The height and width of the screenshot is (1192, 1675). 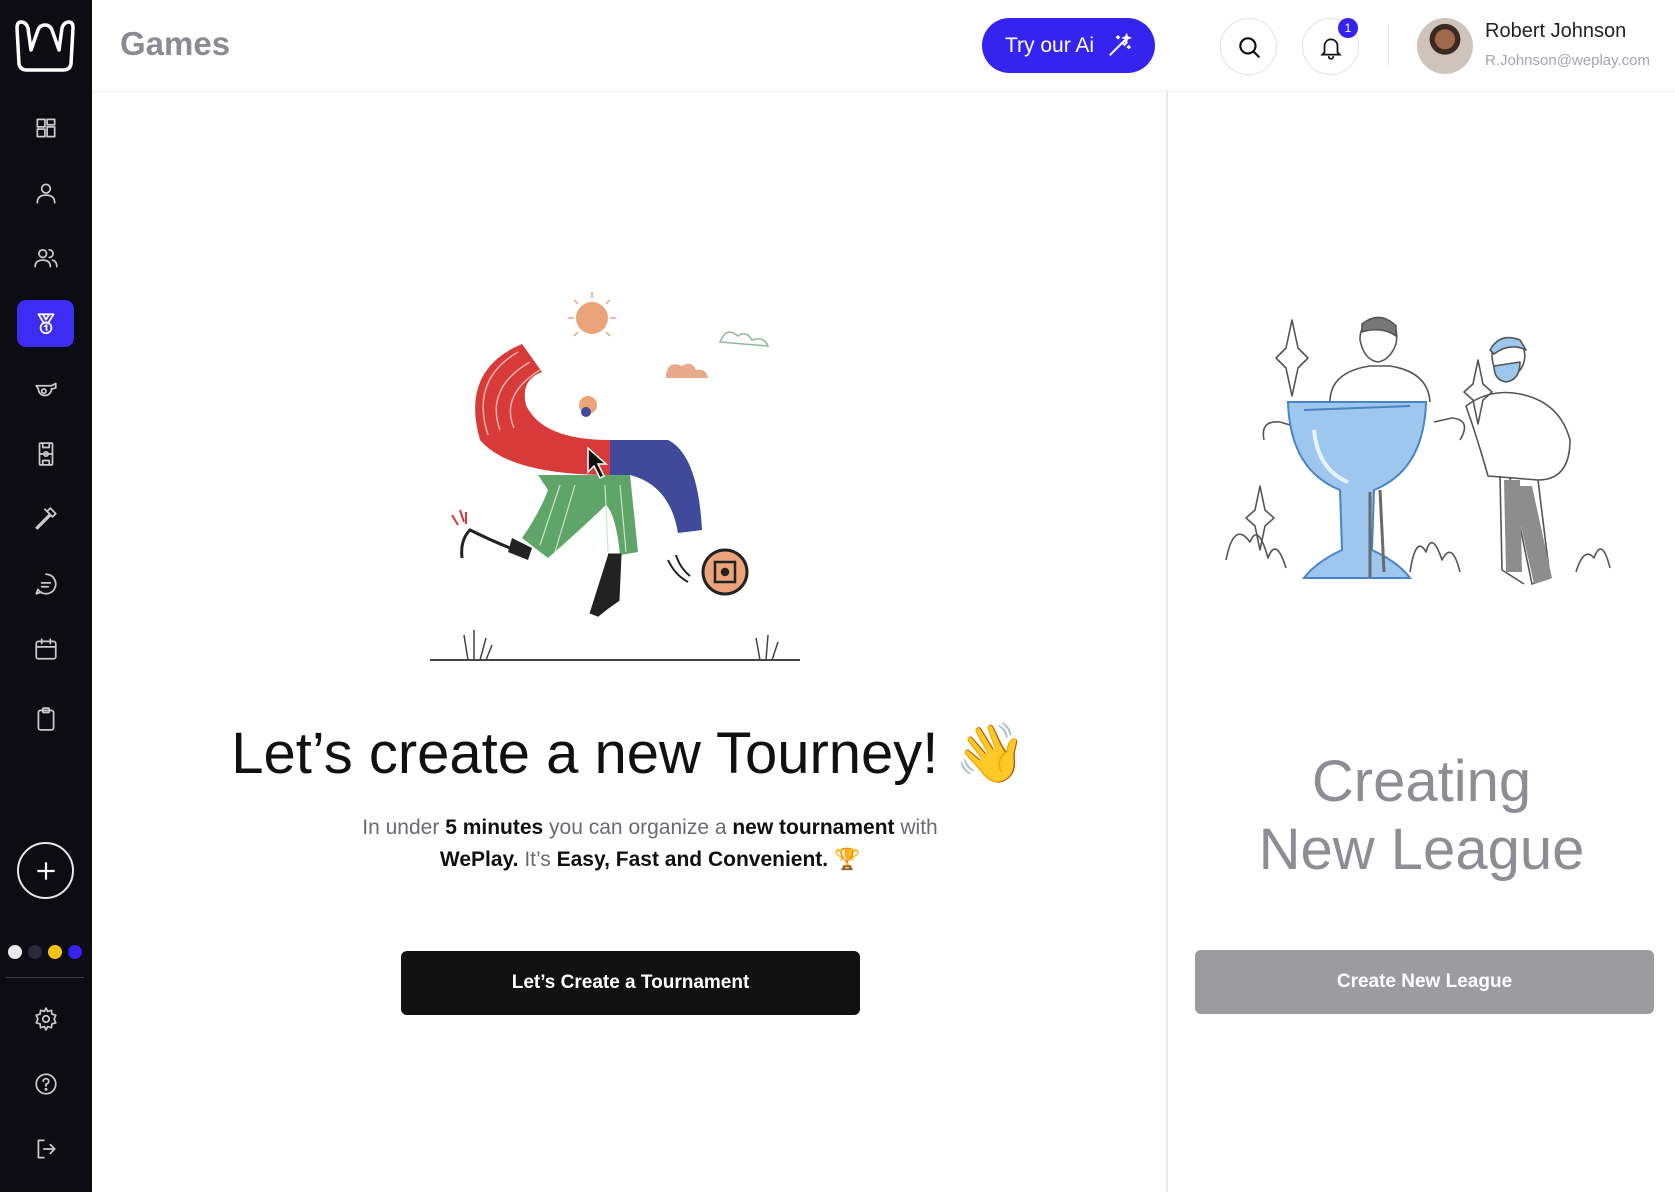 I want to click on medal-icon, so click(x=45, y=323).